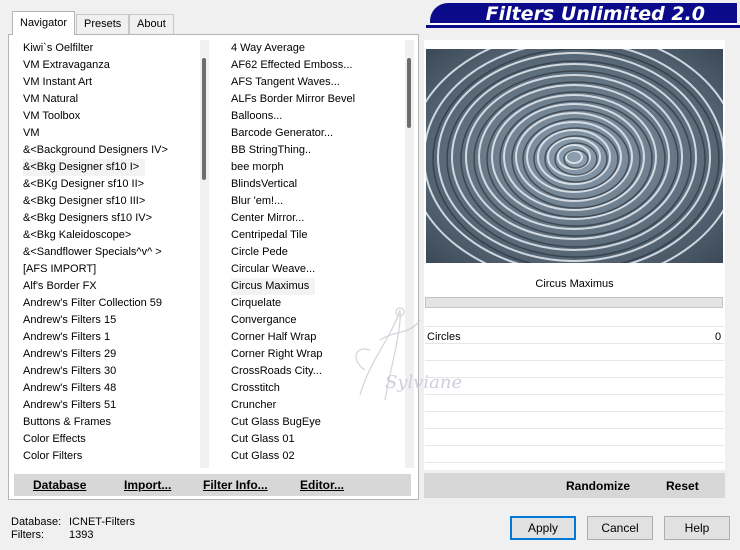  Describe the element at coordinates (107, 235) in the screenshot. I see `category-item: &<Bkg Kaleidoscope>` at that location.